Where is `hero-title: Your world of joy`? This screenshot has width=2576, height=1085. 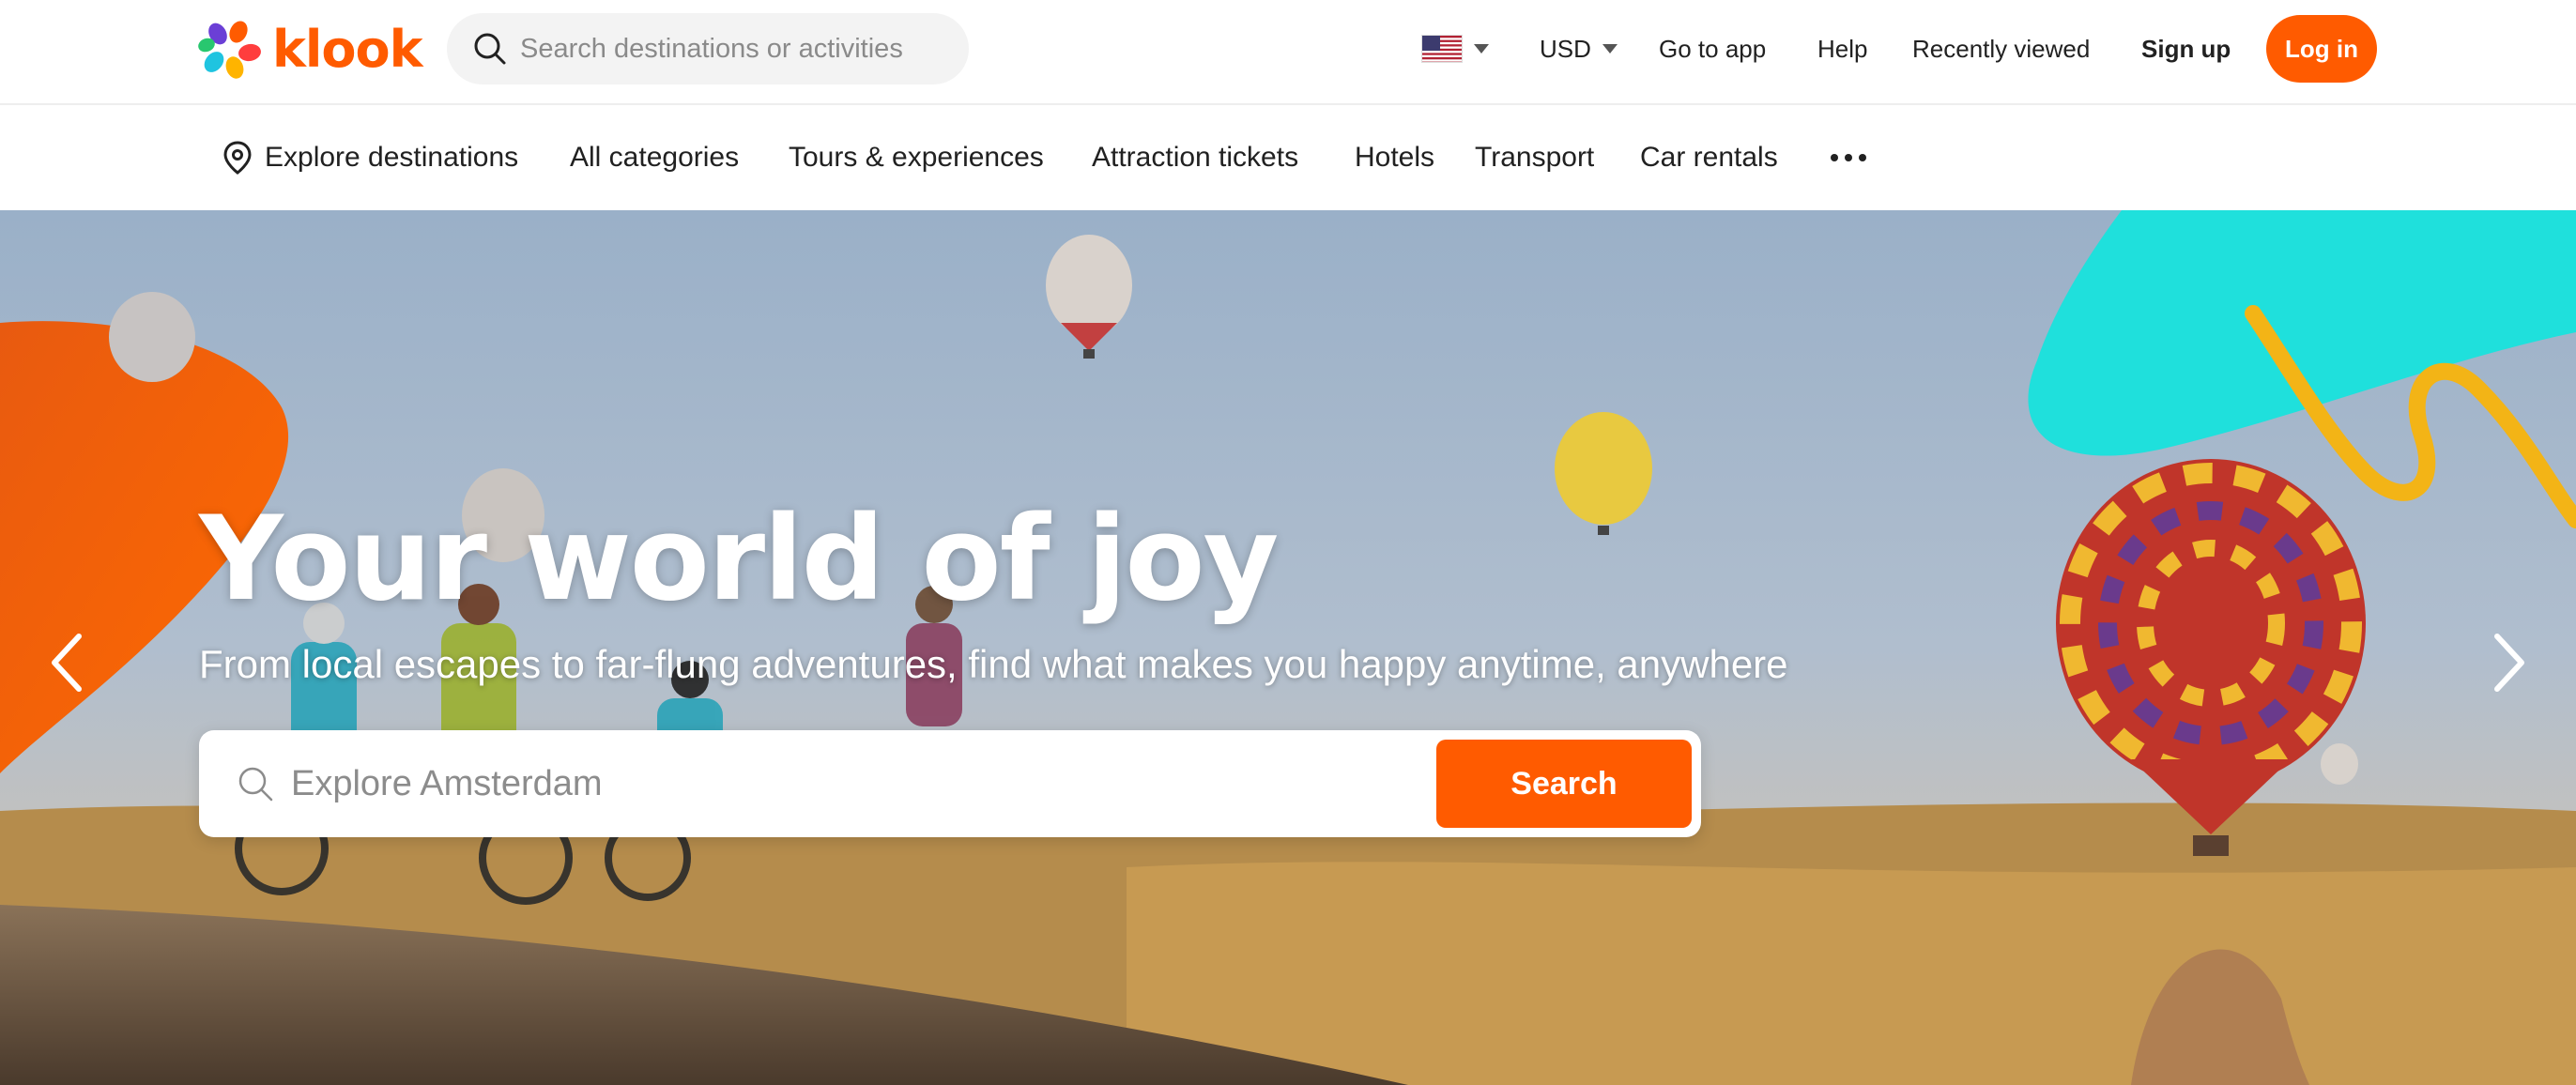 hero-title: Your world of joy is located at coordinates (739, 559).